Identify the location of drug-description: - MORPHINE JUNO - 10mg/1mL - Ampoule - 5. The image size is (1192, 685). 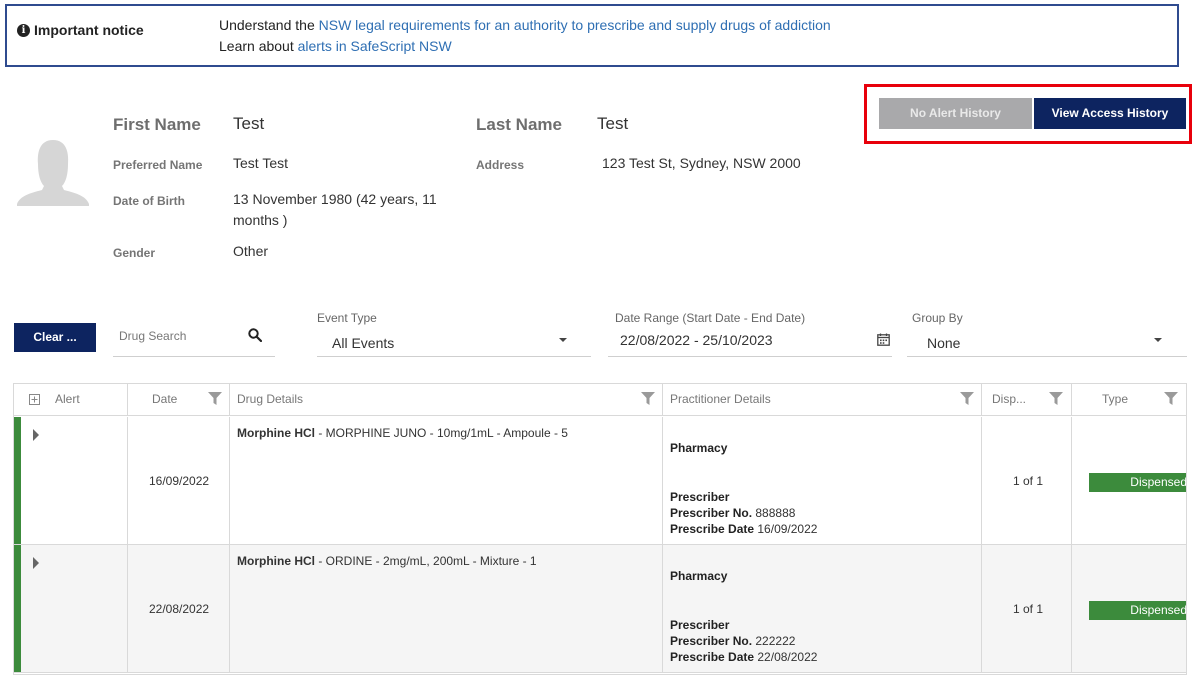
(441, 433).